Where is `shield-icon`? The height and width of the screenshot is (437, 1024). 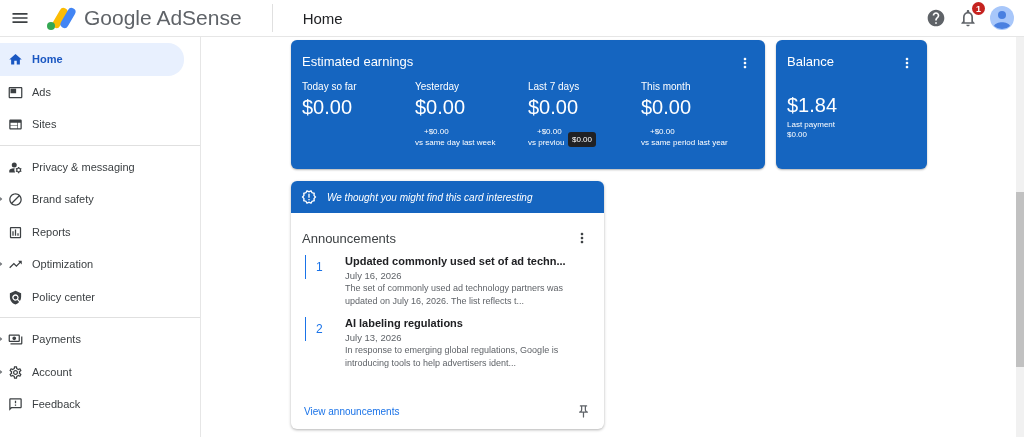 shield-icon is located at coordinates (15, 297).